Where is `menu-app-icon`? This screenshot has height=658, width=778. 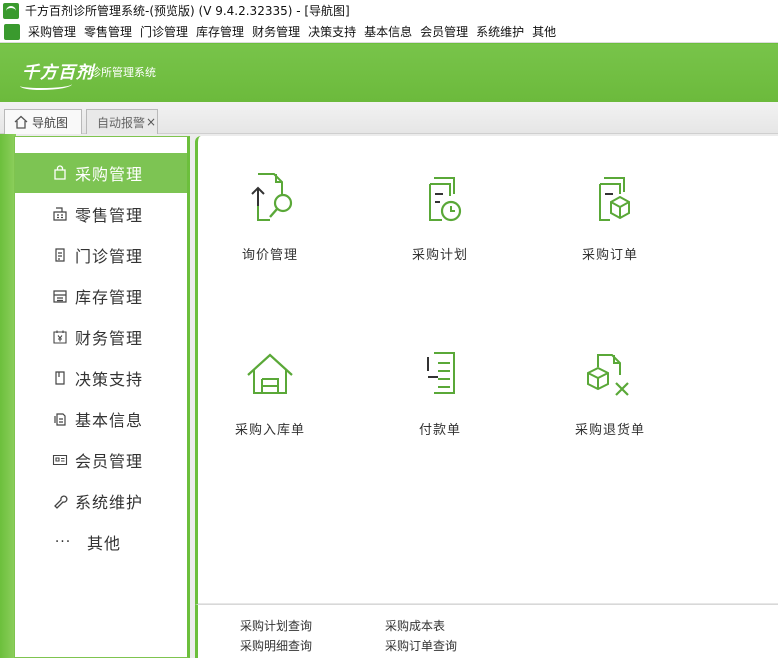
menu-app-icon is located at coordinates (12, 31).